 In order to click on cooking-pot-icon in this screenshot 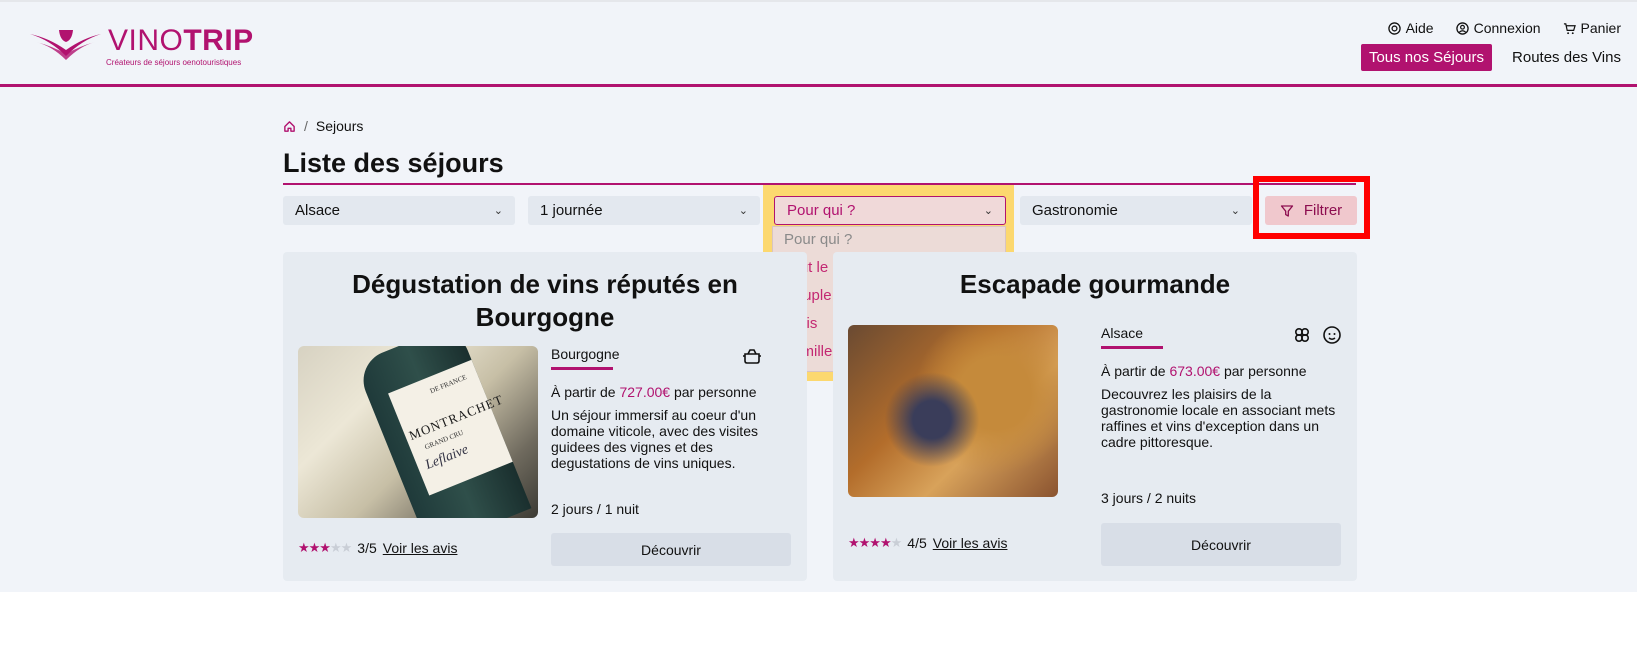, I will do `click(752, 356)`.